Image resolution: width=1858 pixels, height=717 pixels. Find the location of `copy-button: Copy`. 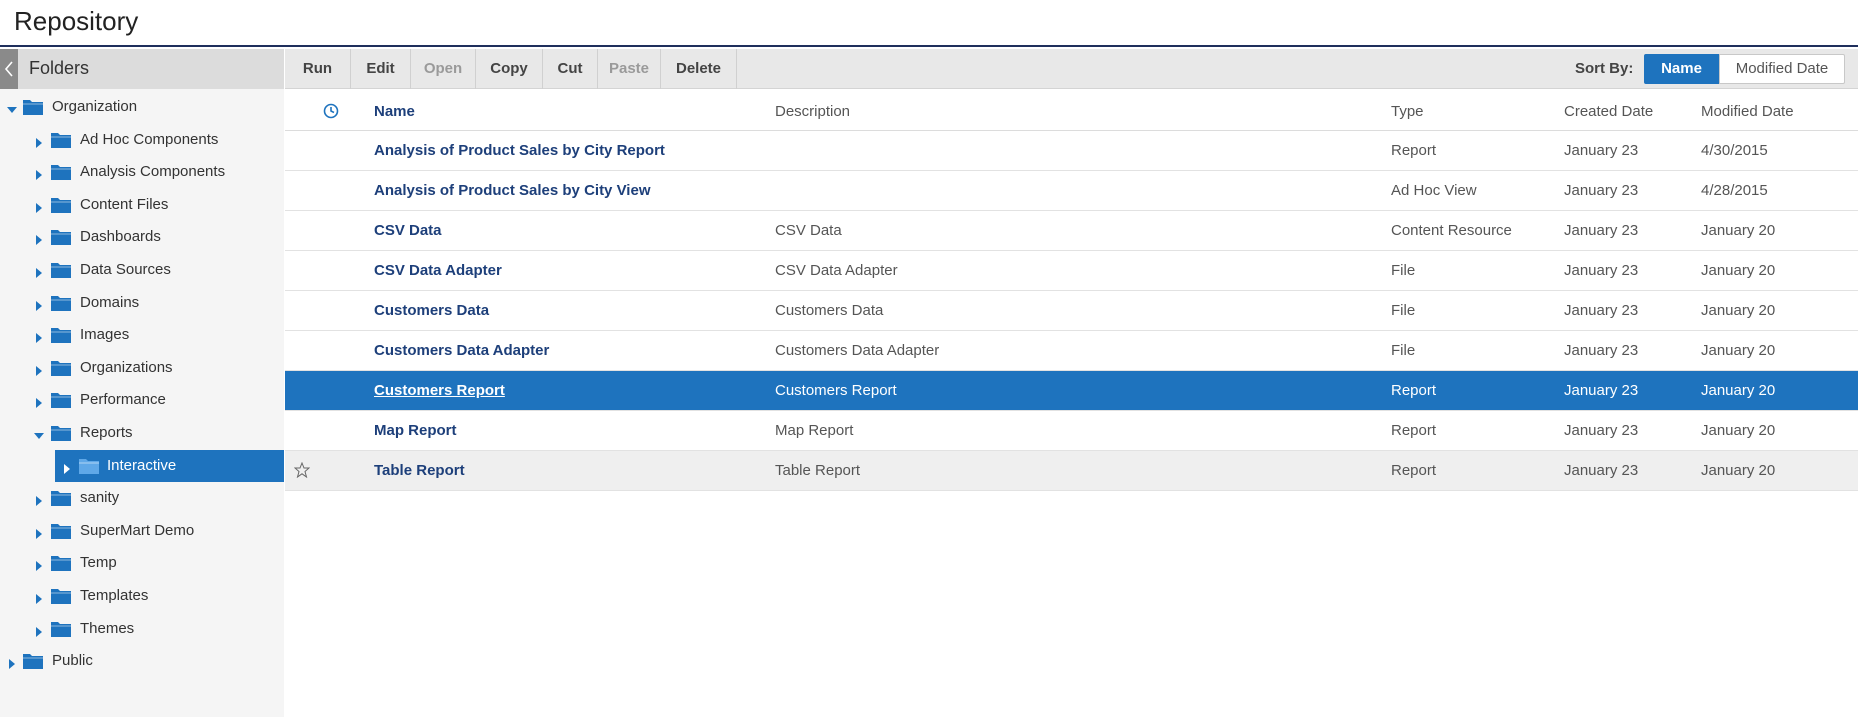

copy-button: Copy is located at coordinates (509, 69).